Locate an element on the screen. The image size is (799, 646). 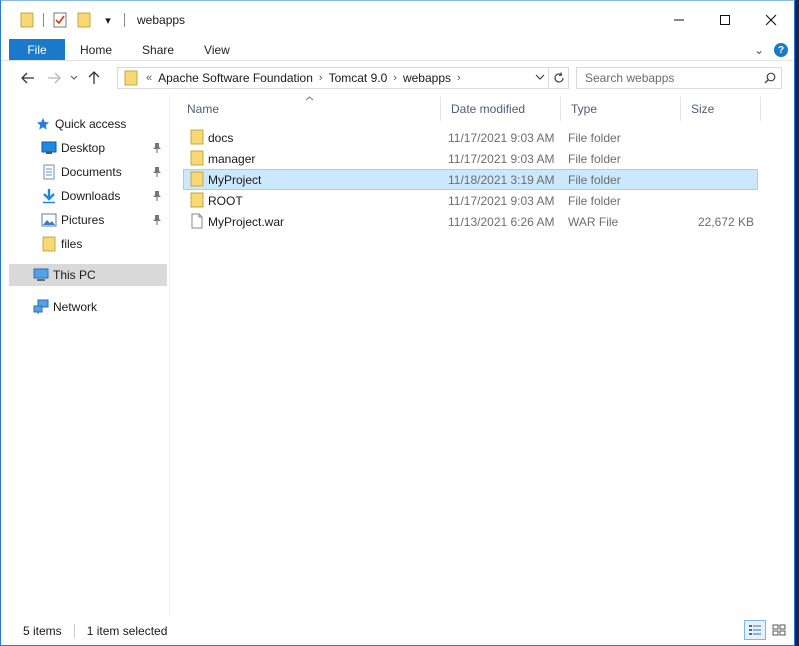
search-input is located at coordinates (668, 78).